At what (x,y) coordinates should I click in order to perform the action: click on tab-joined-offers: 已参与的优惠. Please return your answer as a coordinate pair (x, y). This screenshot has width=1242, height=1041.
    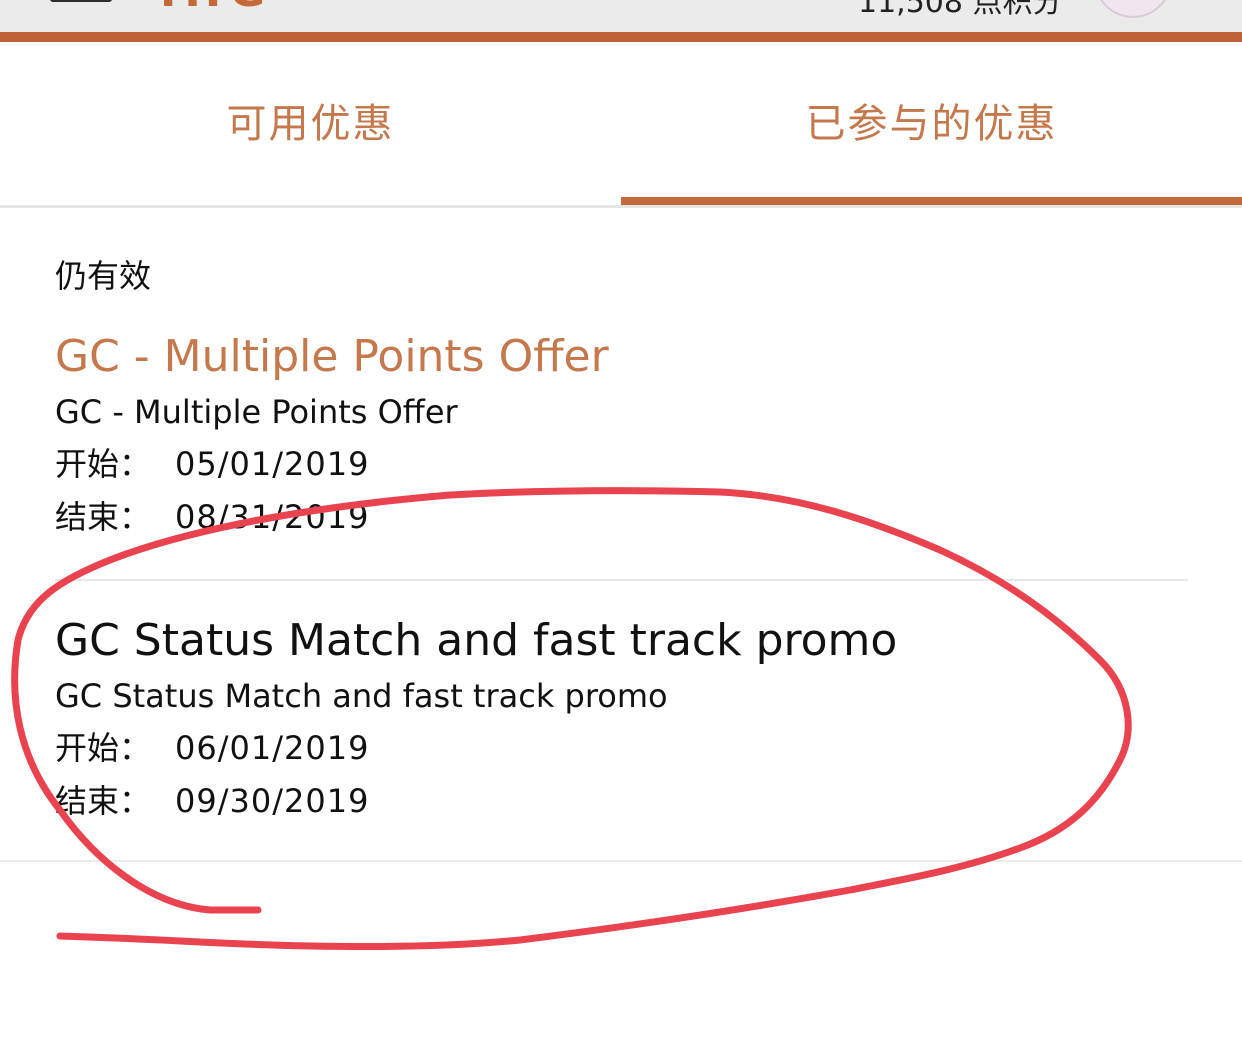
    Looking at the image, I should click on (931, 123).